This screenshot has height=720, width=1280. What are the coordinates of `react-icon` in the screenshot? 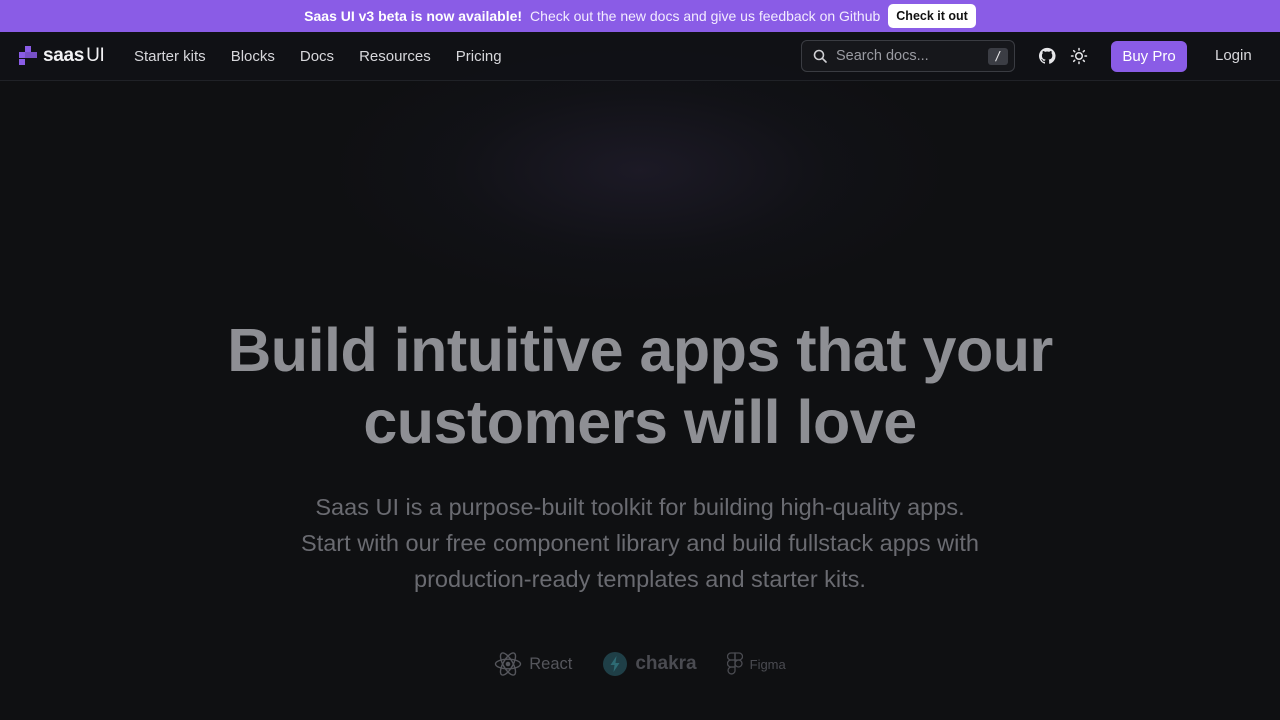 It's located at (508, 664).